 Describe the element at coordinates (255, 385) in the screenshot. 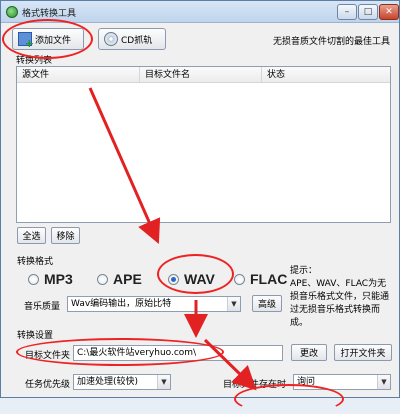

I see `exists-label: 目标文件存在时` at that location.